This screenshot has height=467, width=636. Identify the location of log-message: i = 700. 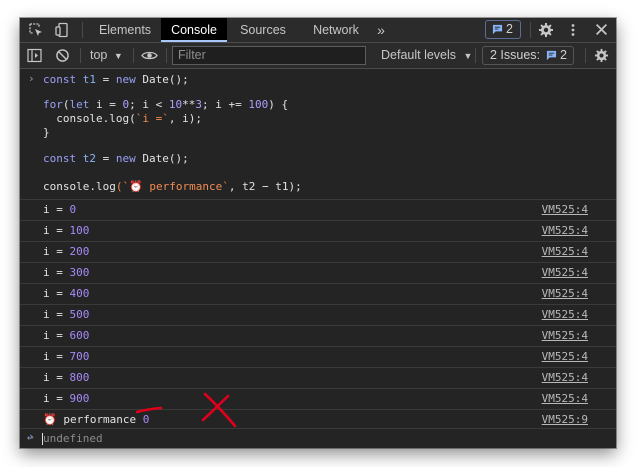
(66, 356).